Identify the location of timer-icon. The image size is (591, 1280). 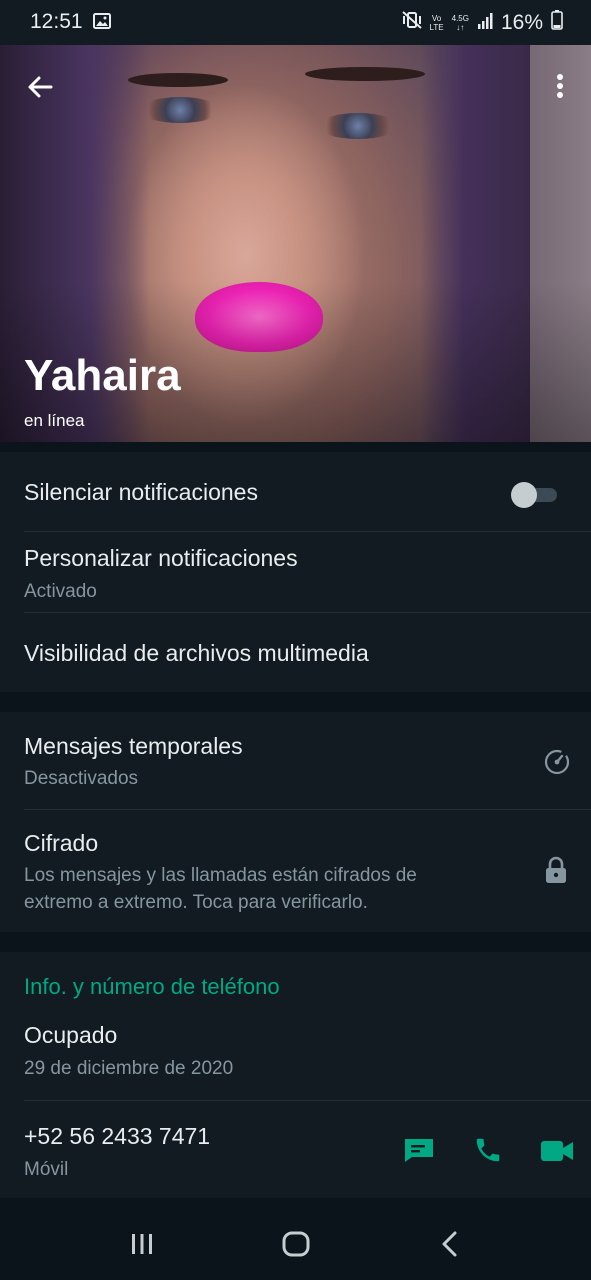
(557, 764).